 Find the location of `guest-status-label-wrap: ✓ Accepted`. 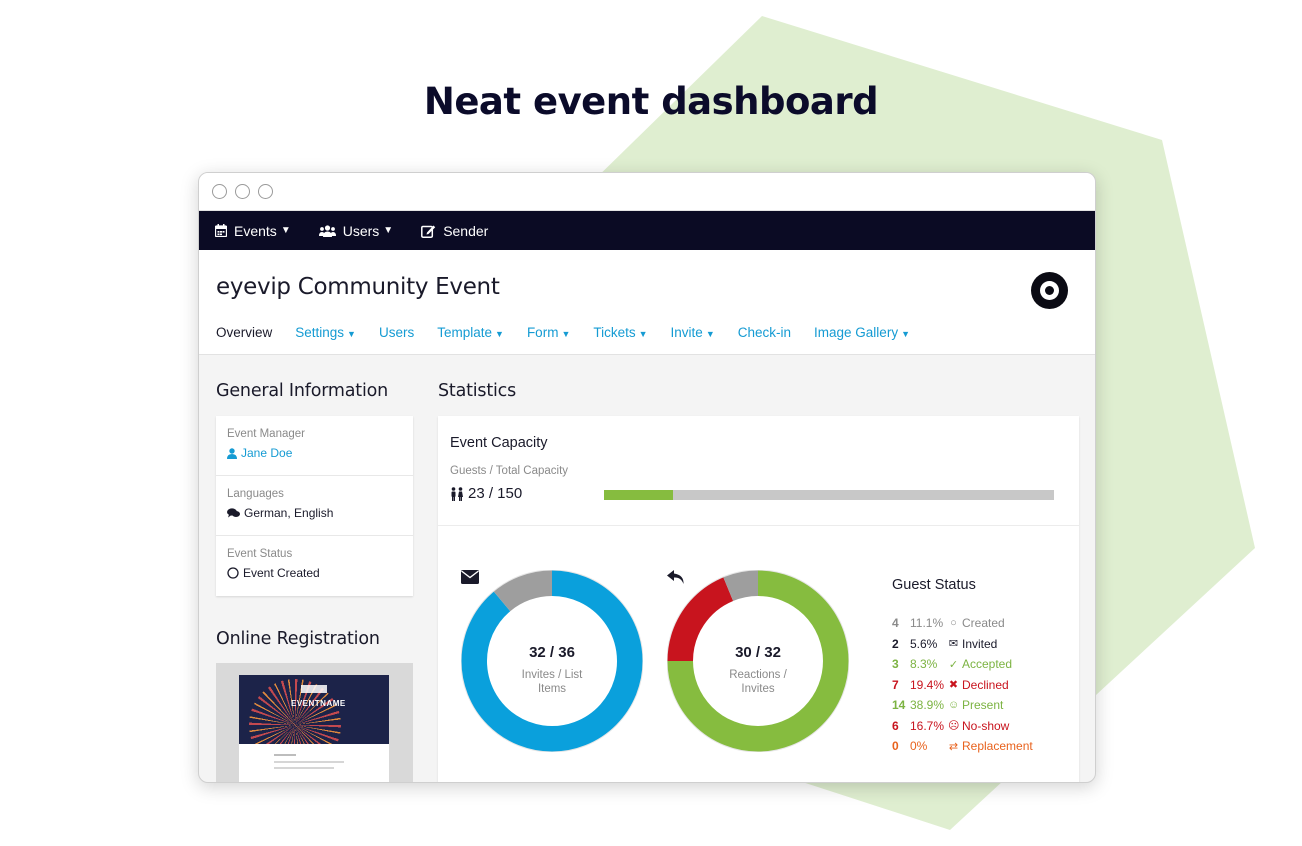

guest-status-label-wrap: ✓ Accepted is located at coordinates (980, 664).